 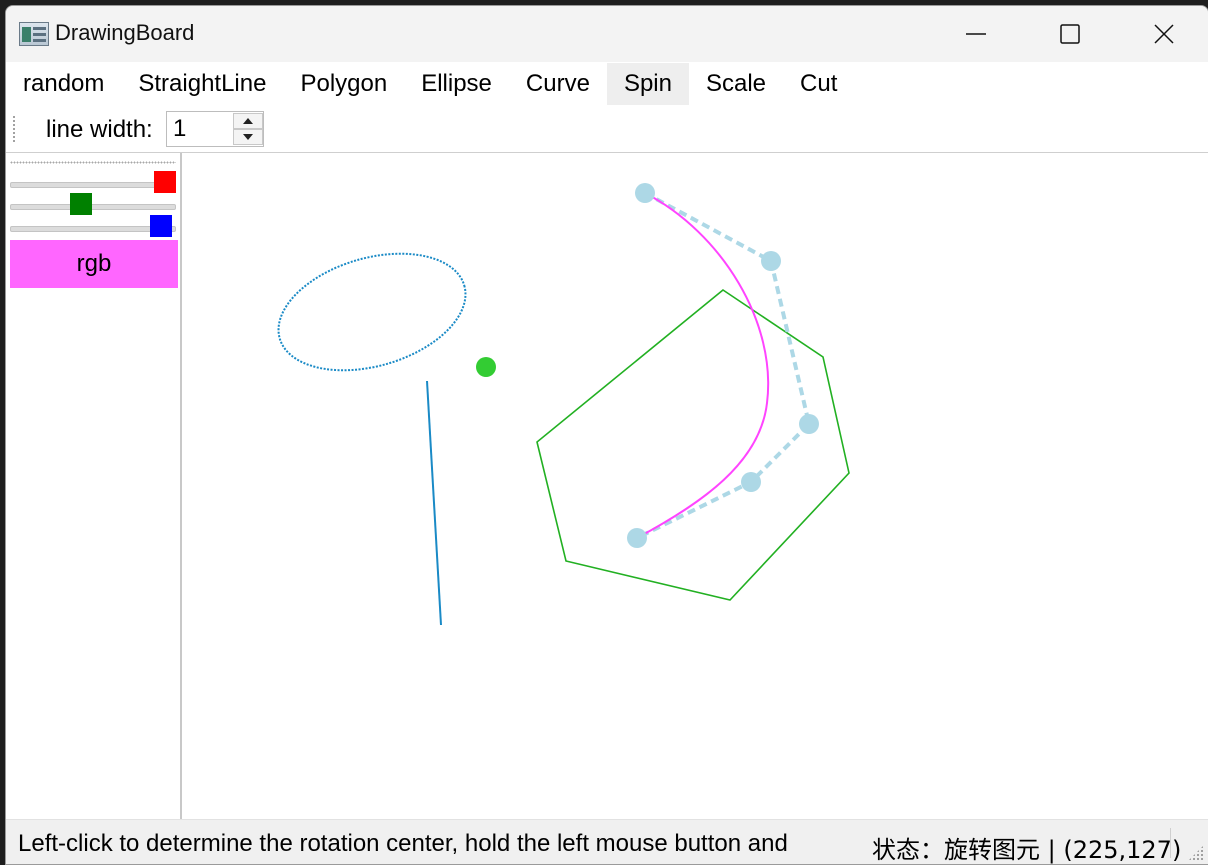 What do you see at coordinates (558, 84) in the screenshot?
I see `menu-curve: Curve` at bounding box center [558, 84].